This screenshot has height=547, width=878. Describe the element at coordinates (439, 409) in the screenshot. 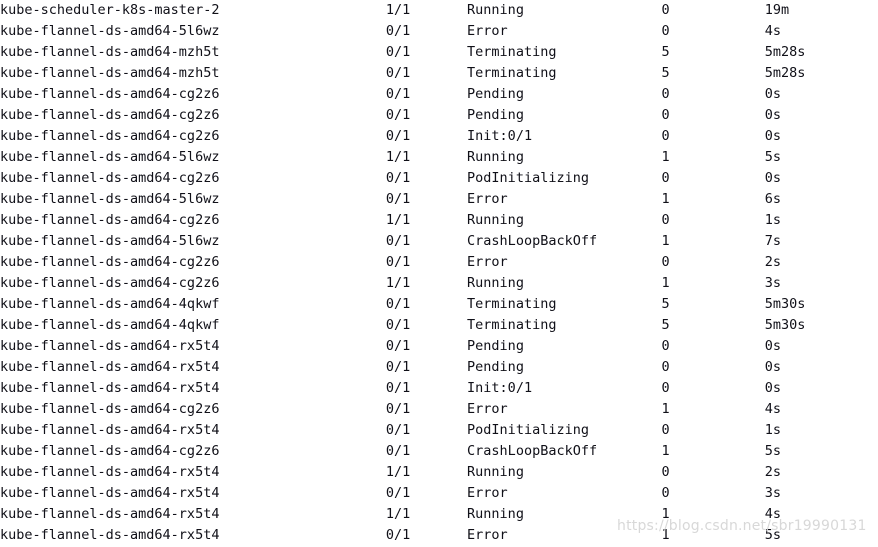

I see `table-row: kube-flannel-ds-amd64-cg2z6 0/1 Error 1 4s` at that location.